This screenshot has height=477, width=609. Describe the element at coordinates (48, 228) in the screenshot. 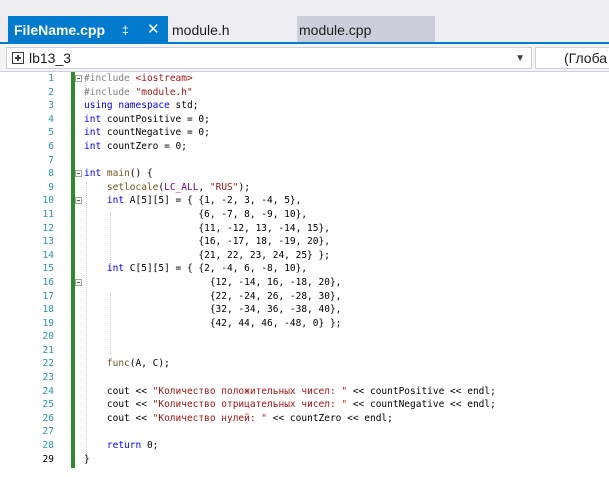

I see `line-number: 12` at that location.